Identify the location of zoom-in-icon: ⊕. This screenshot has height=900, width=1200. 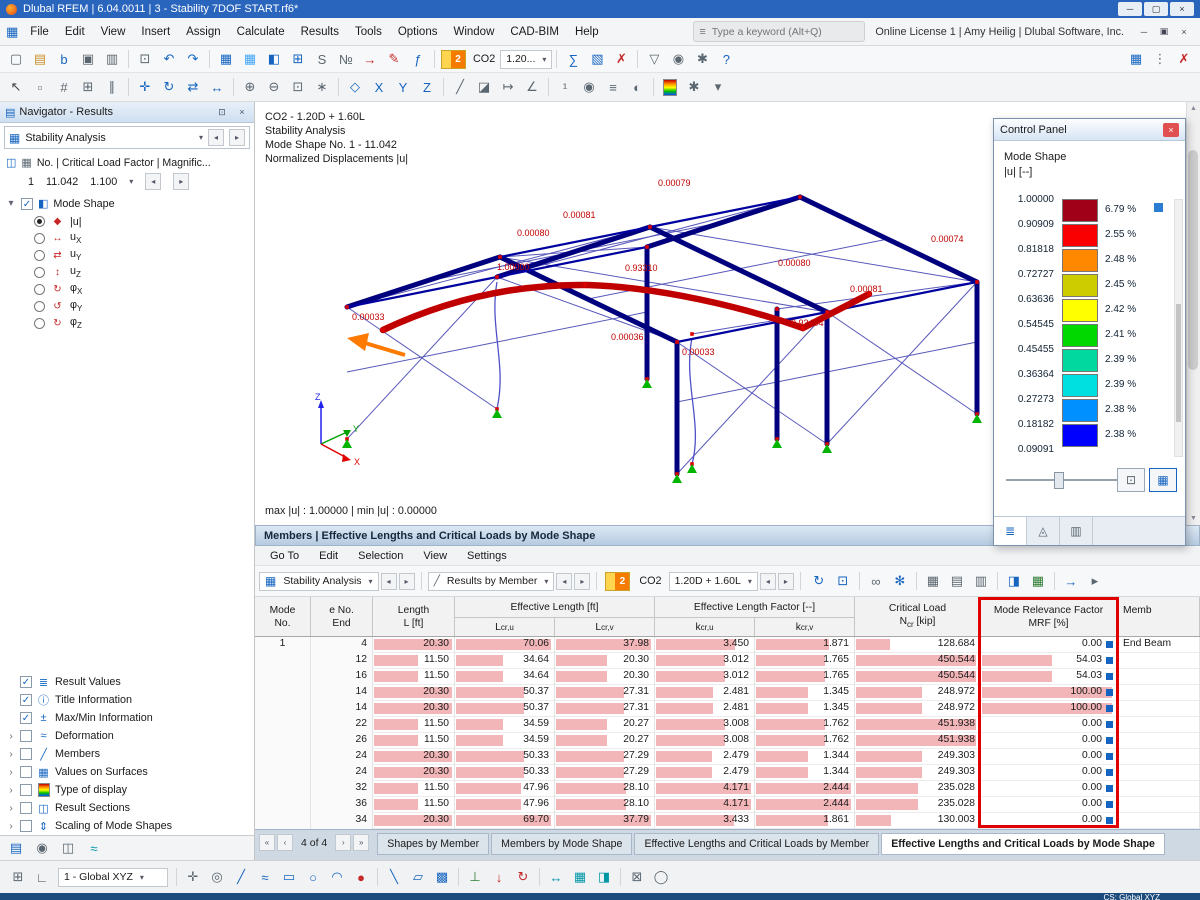
(250, 87).